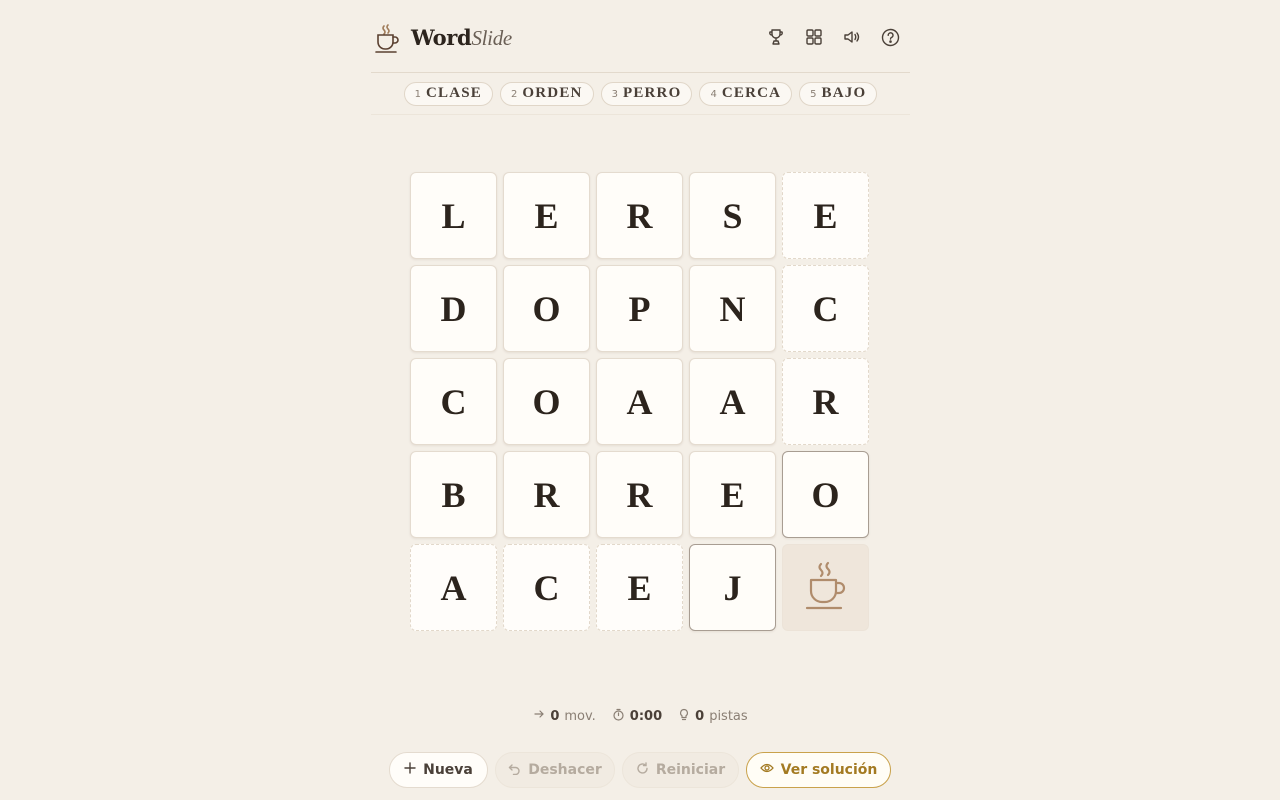 This screenshot has width=1280, height=800. I want to click on word-chip: 2 ORDEN, so click(547, 93).